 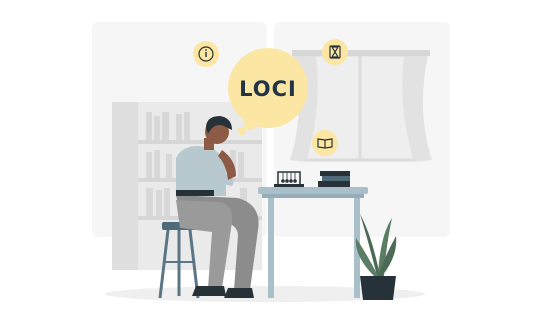 I want to click on info-icon, so click(x=206, y=53).